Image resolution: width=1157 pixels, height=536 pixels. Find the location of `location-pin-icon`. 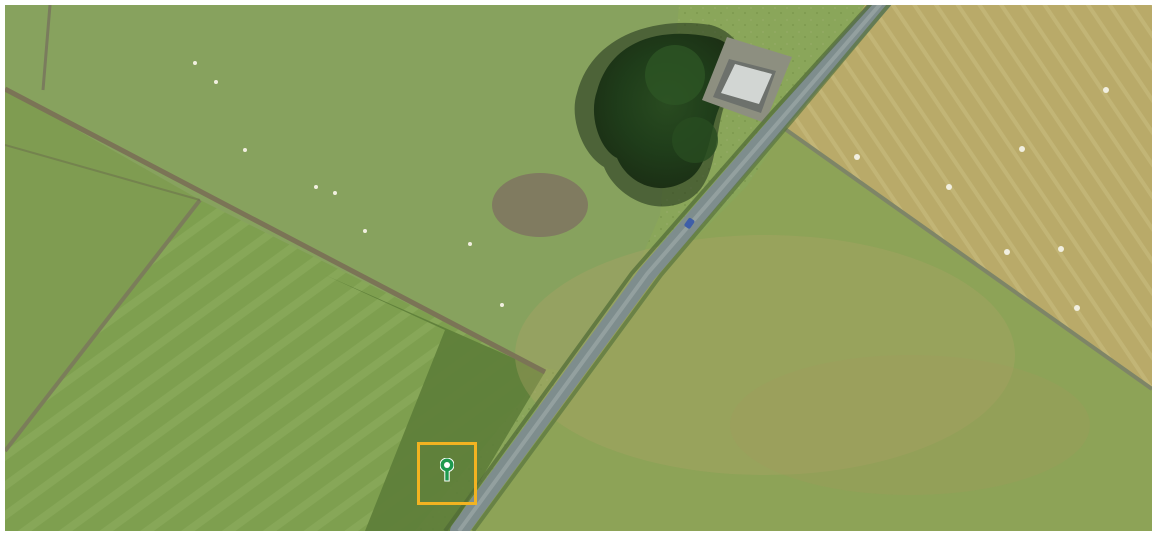

location-pin-icon is located at coordinates (447, 470).